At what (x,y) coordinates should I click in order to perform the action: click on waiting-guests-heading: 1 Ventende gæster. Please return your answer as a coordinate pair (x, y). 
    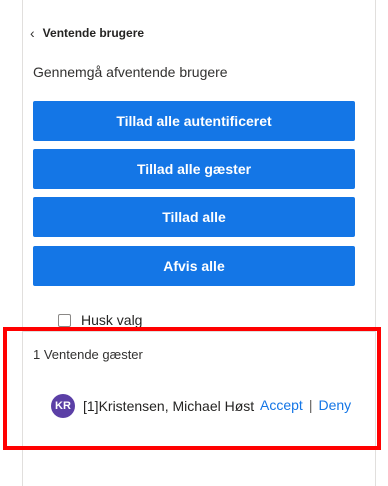
    Looking at the image, I should click on (88, 354).